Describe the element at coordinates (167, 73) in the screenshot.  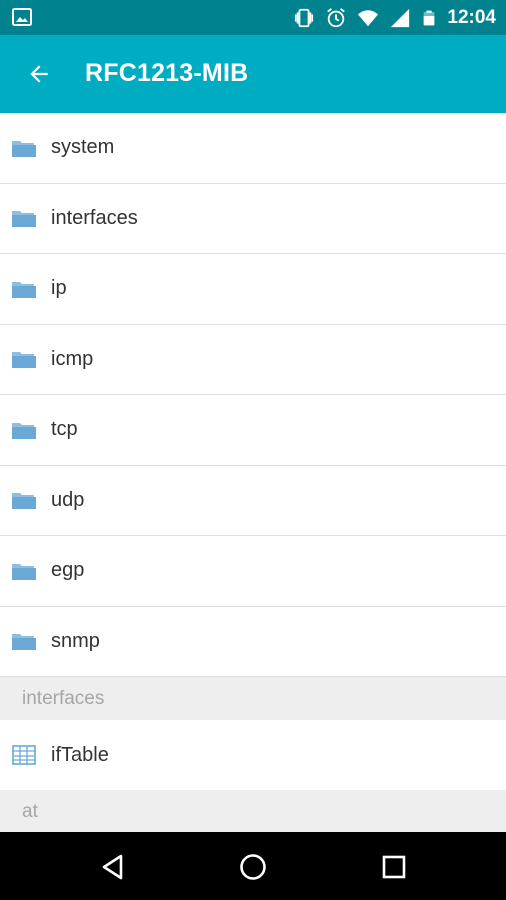
I see `page-title: RFC1213-MIB` at that location.